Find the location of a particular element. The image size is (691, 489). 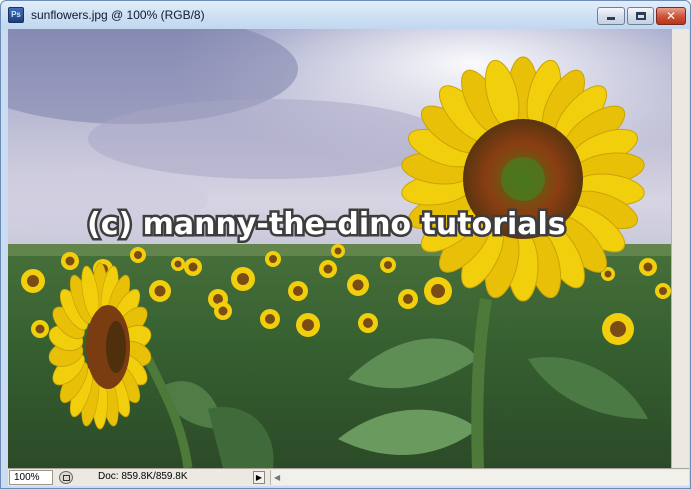

title-bar: Ps sunflowers.jpg @ 100% (RGB/8) ✕ is located at coordinates (345, 15).